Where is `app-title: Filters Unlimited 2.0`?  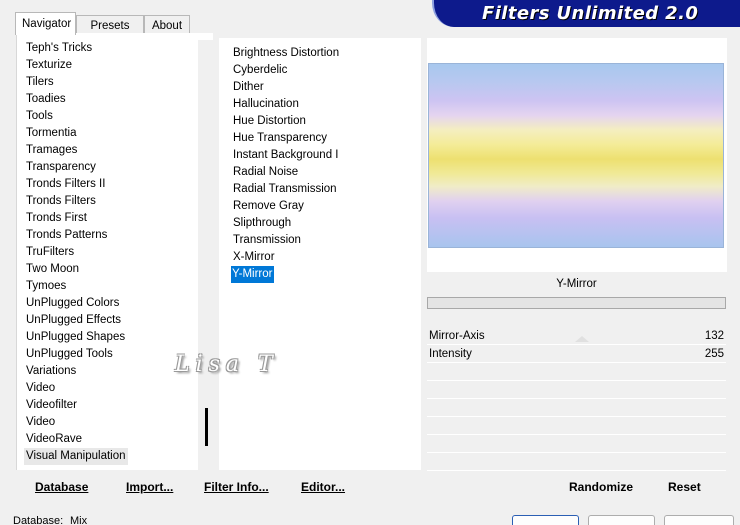 app-title: Filters Unlimited 2.0 is located at coordinates (590, 13).